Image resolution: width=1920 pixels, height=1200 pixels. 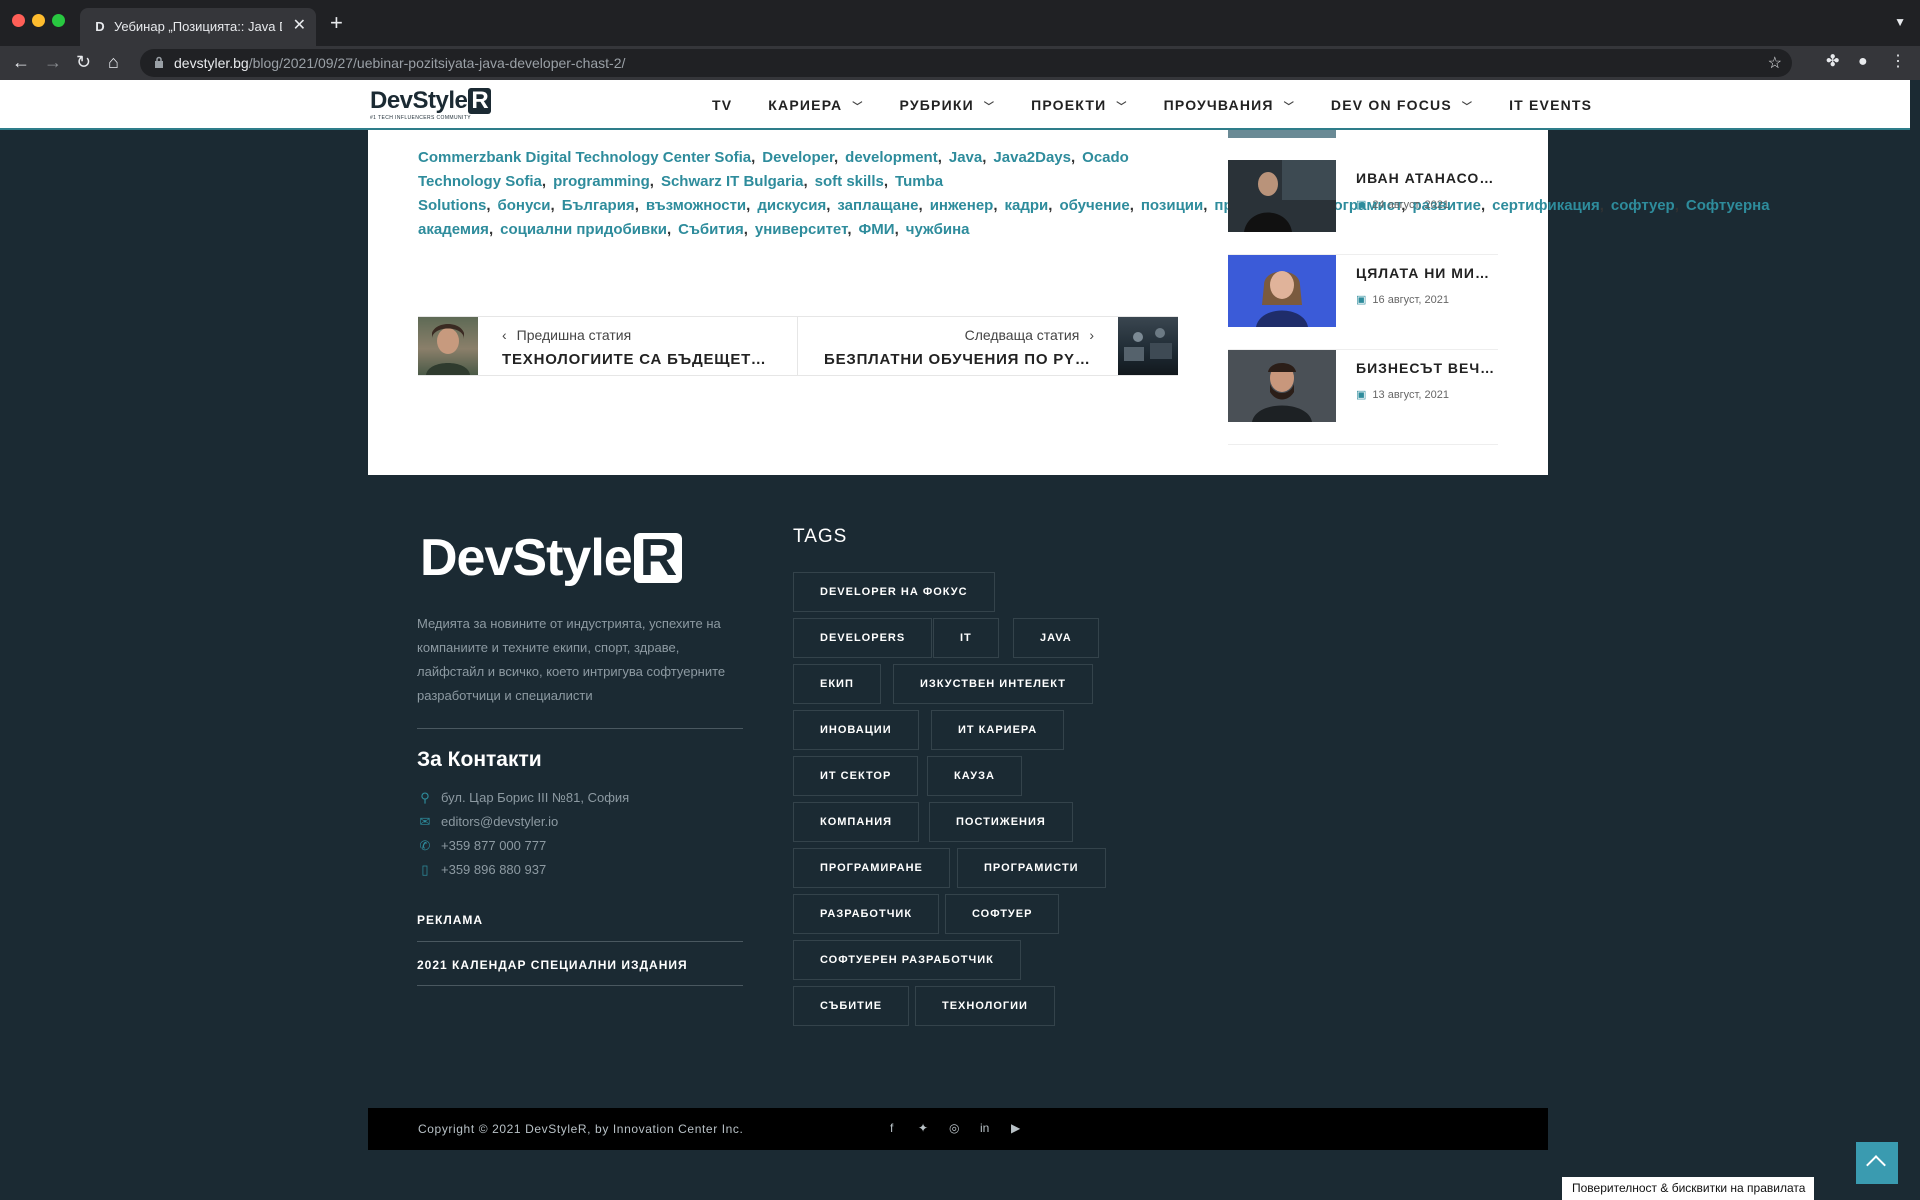 I want to click on article-tag-link: programming, so click(x=601, y=181).